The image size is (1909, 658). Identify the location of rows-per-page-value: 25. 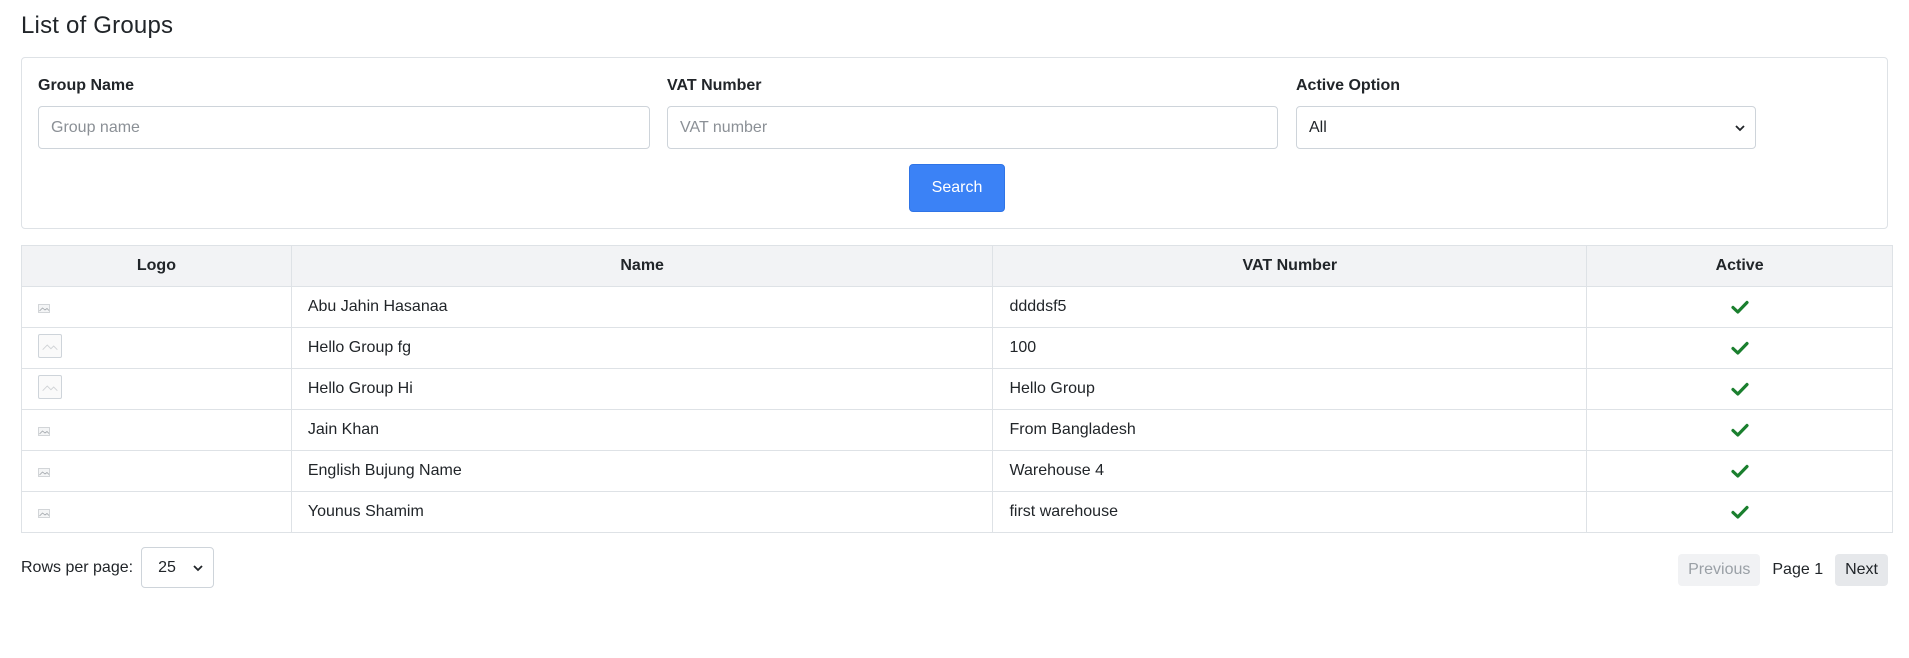
(167, 567).